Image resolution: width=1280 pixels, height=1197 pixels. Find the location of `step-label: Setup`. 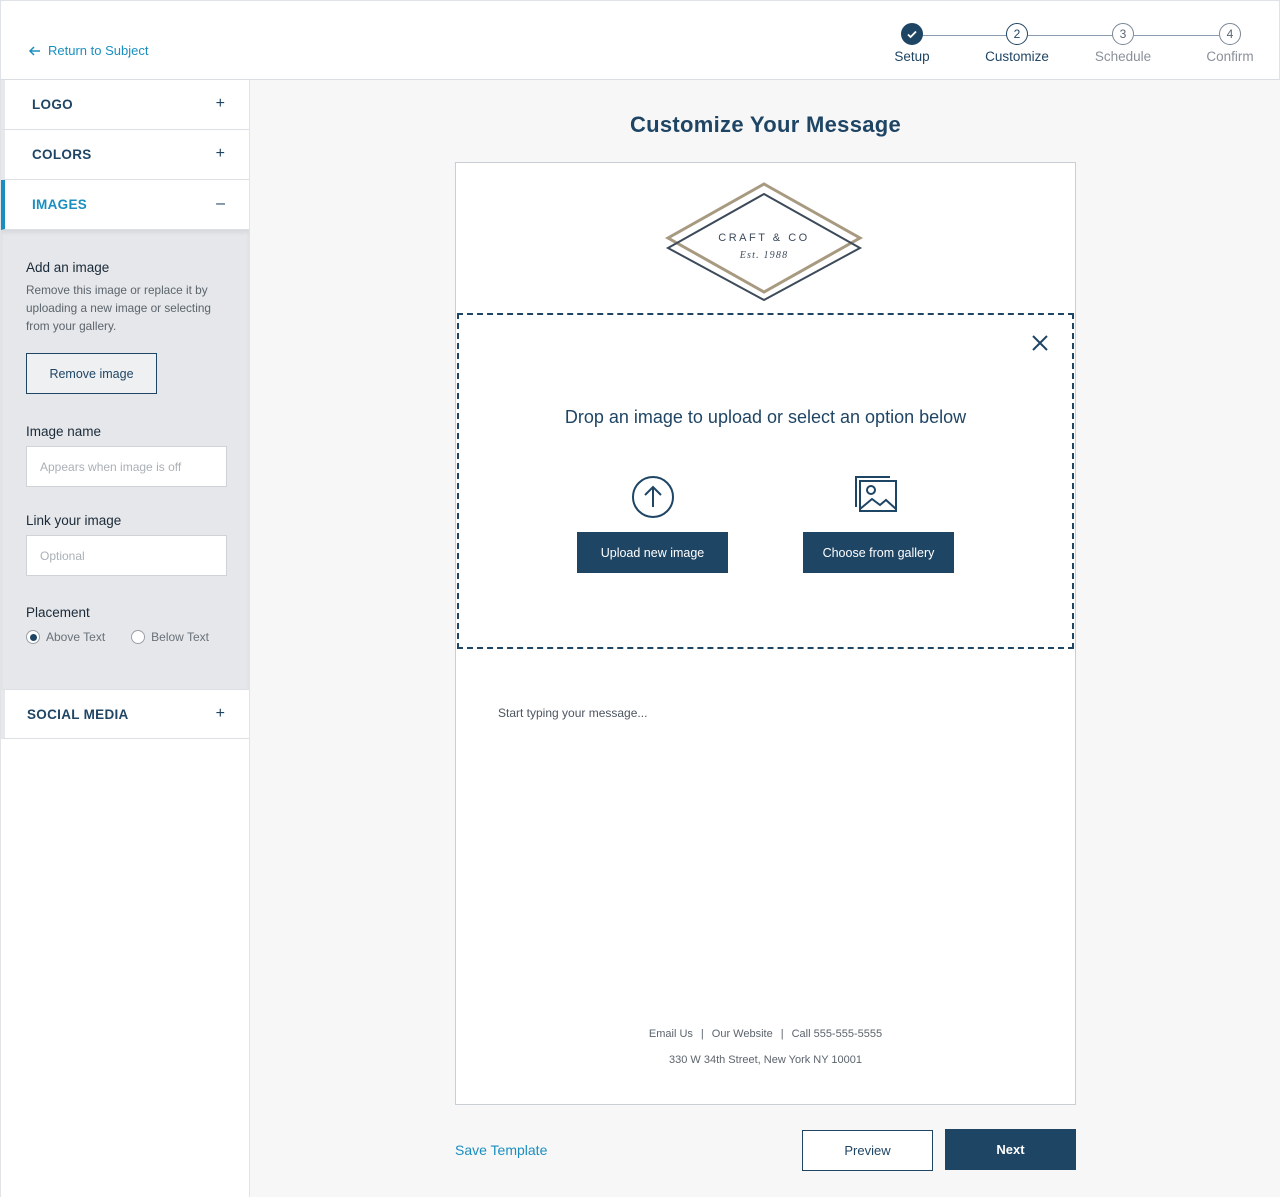

step-label: Setup is located at coordinates (912, 56).